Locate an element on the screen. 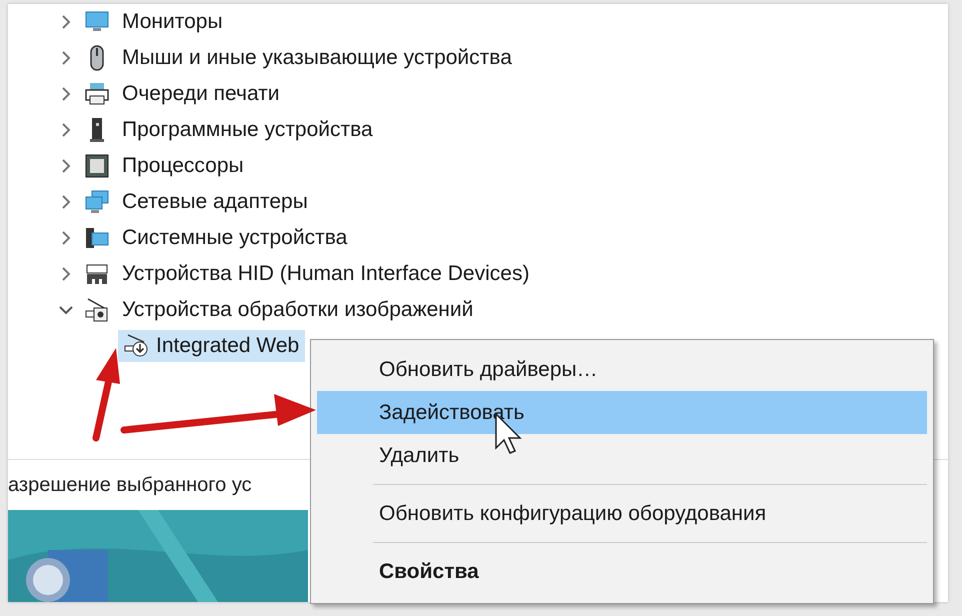  tree-item: Integrated Web is located at coordinates (212, 346).